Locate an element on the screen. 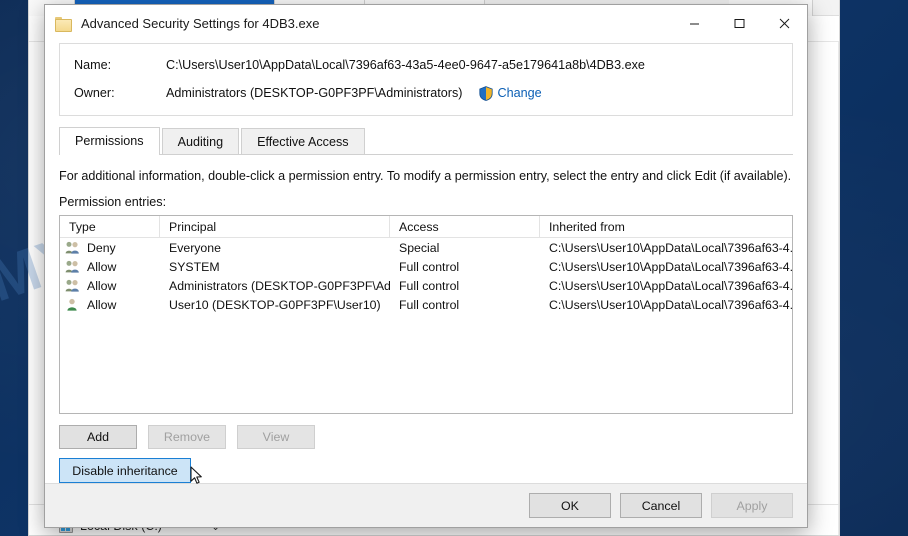  tab-auditing-label: Auditing is located at coordinates (200, 141).